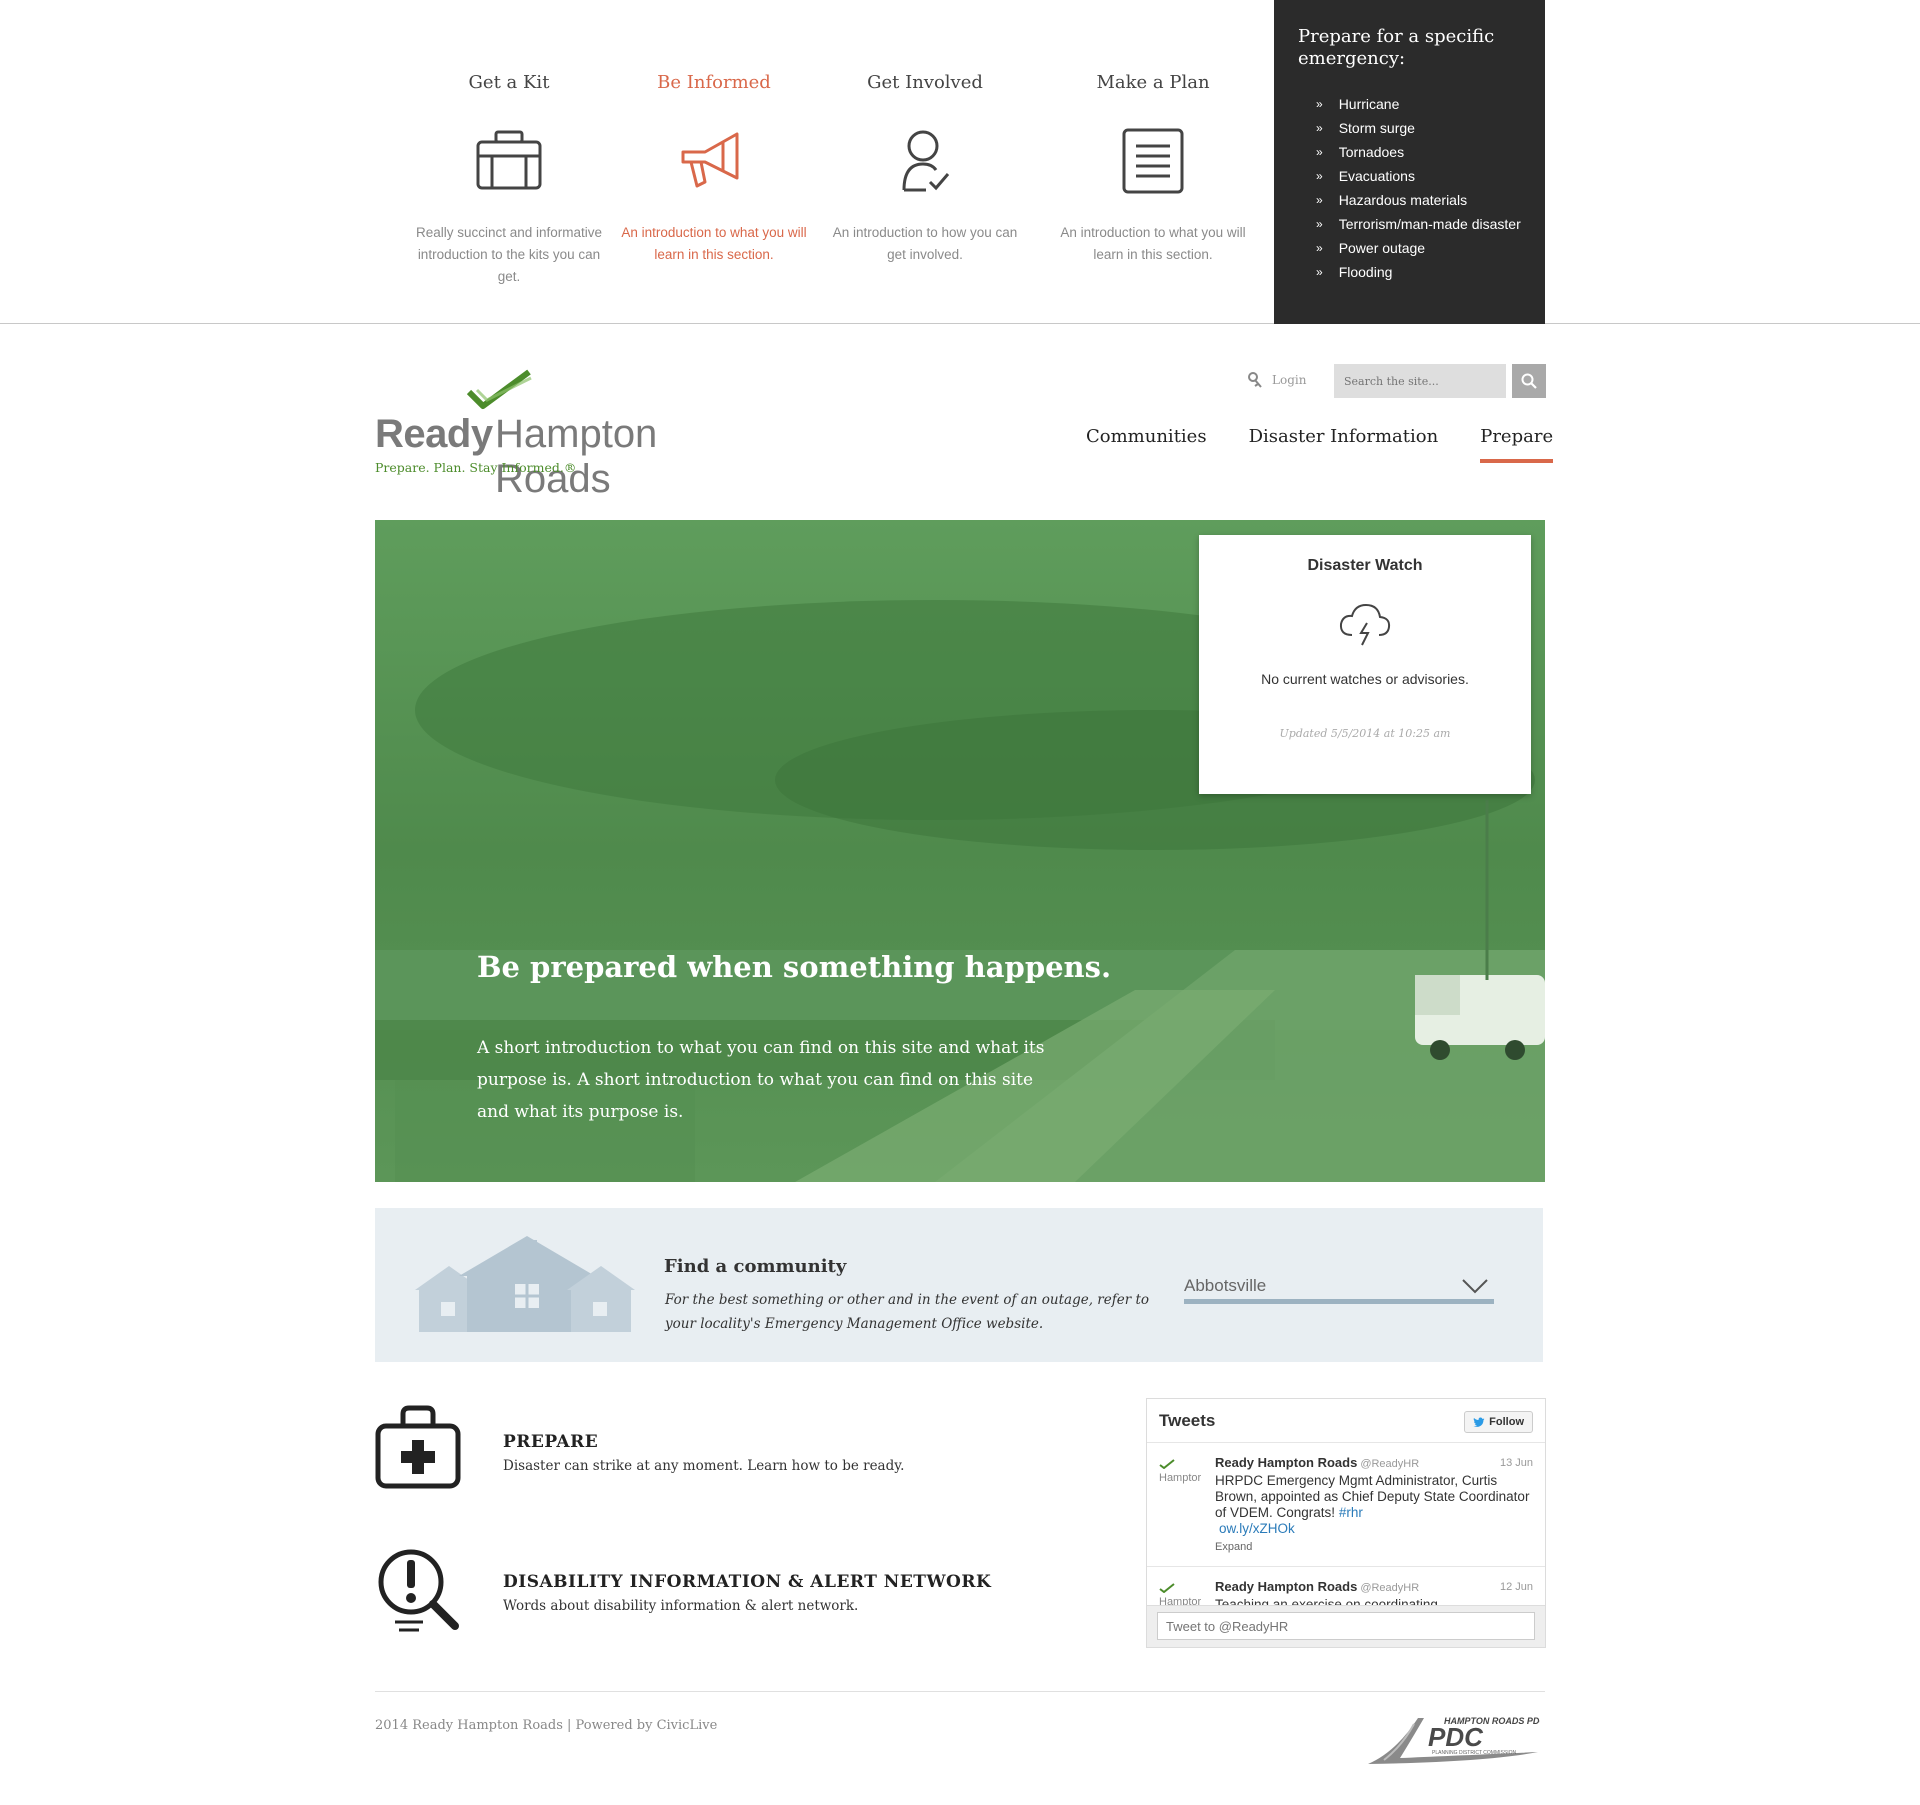  I want to click on emergency-link-evacuations: » Evacuations, so click(1409, 176).